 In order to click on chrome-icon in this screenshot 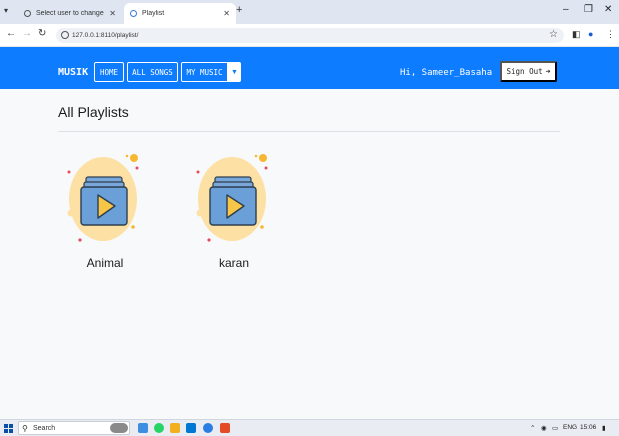, I will do `click(208, 428)`.